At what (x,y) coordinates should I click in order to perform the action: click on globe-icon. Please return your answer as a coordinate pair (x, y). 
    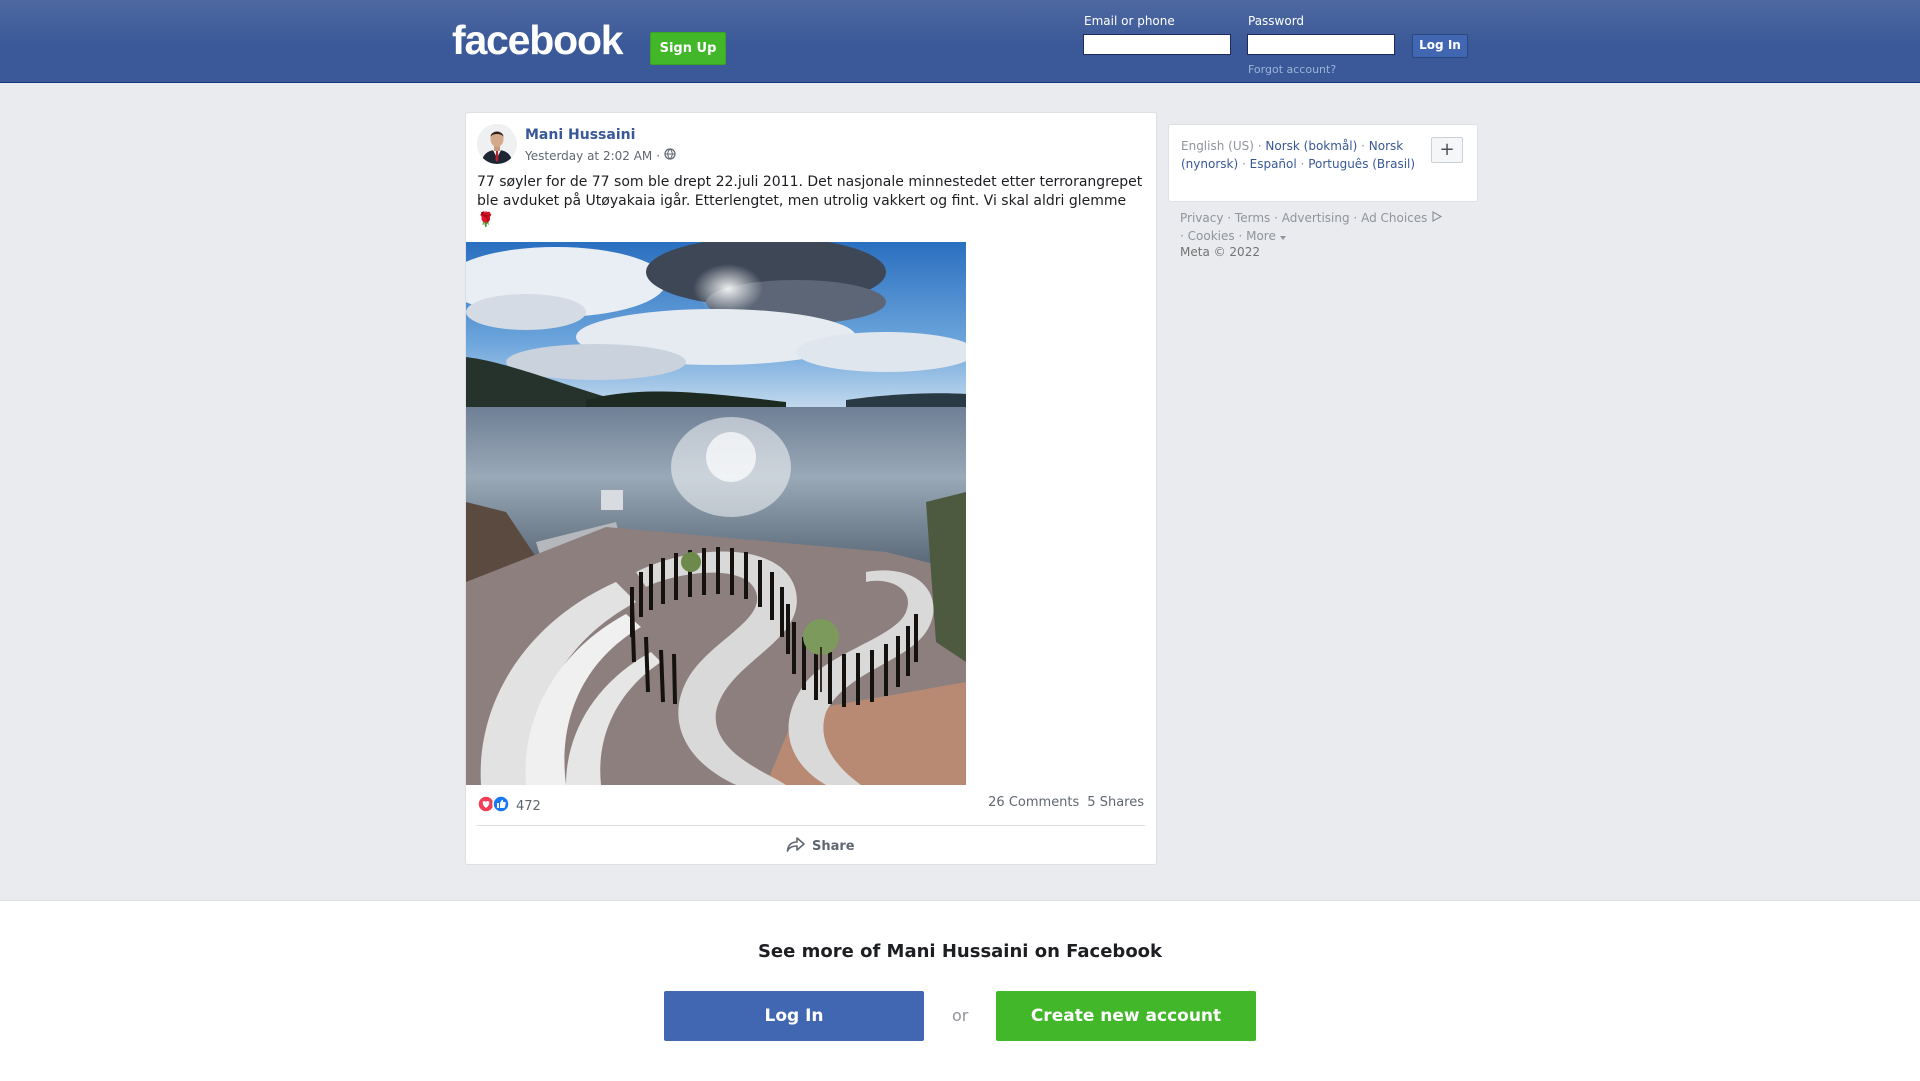
    Looking at the image, I should click on (670, 155).